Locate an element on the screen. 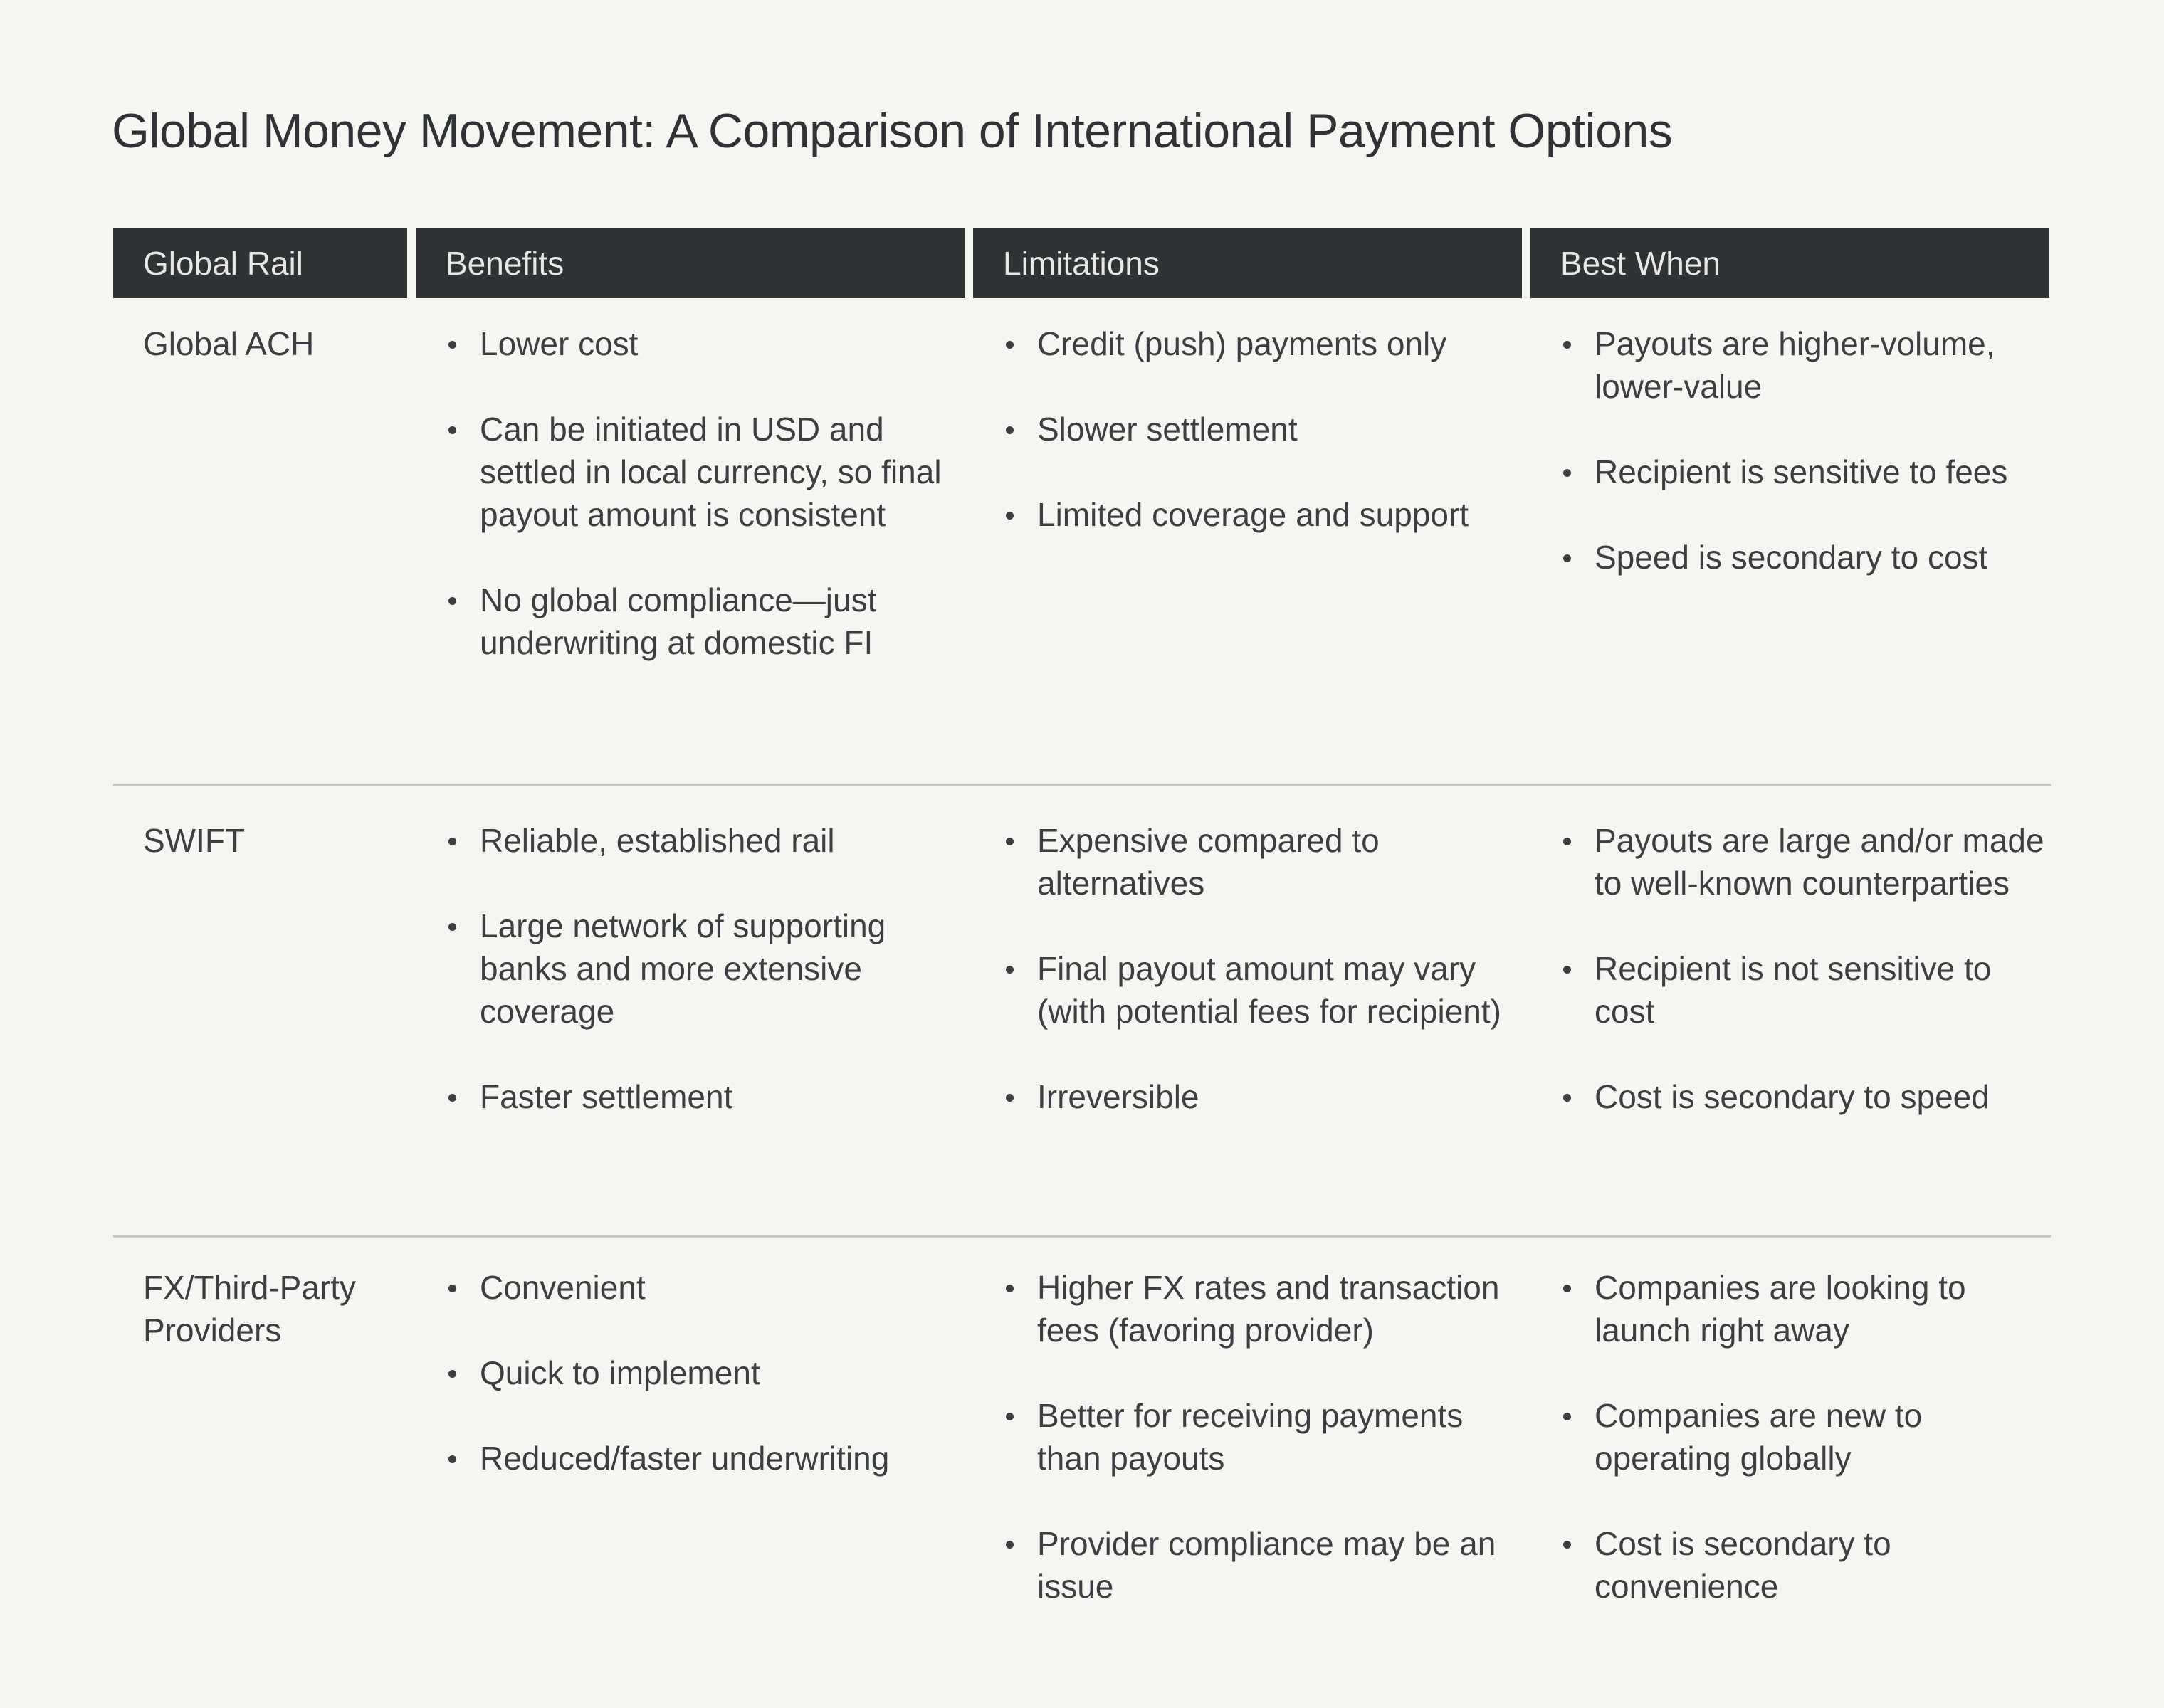 The height and width of the screenshot is (1708, 2164). rail-name: SWIFT is located at coordinates (195, 840).